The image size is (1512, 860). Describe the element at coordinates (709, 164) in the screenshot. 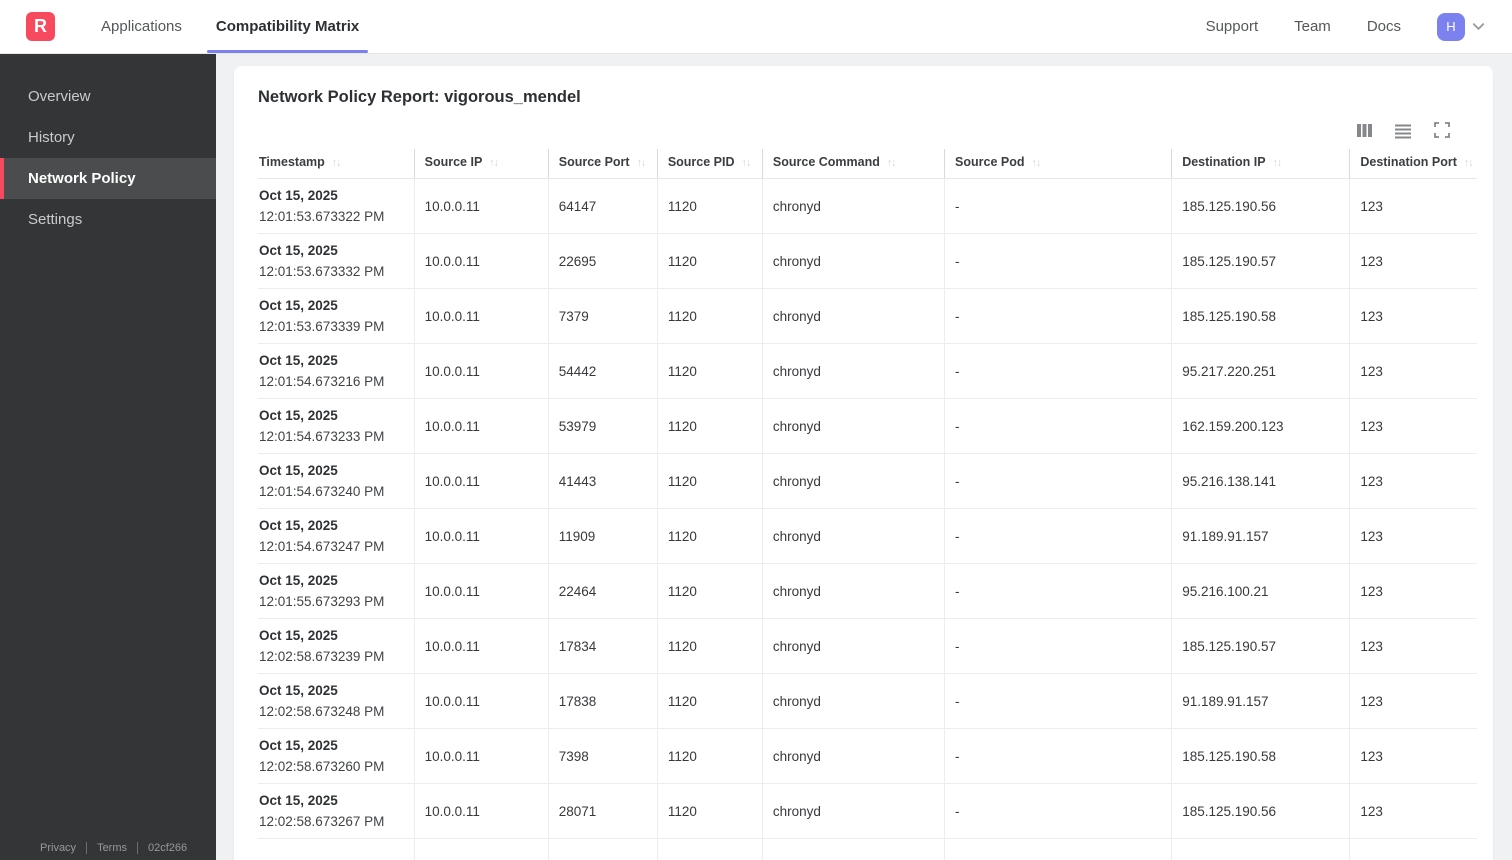

I see `column-header-source-pid: Source PID ↑↓` at that location.